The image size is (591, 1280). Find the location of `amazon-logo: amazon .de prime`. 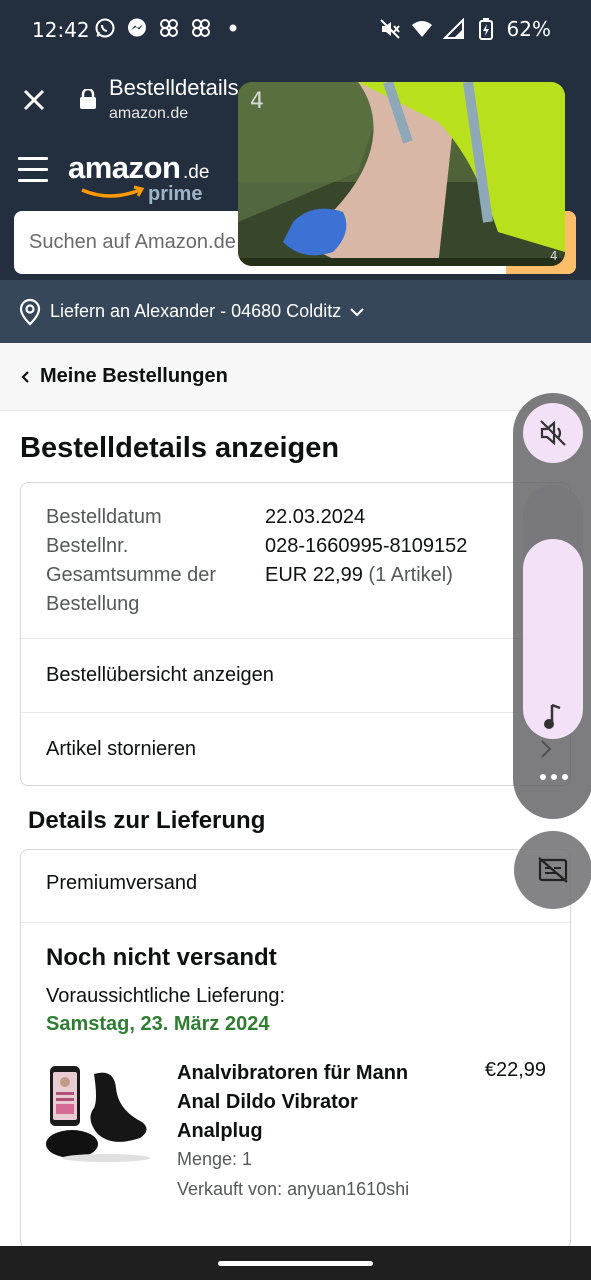

amazon-logo: amazon .de prime is located at coordinates (143, 179).